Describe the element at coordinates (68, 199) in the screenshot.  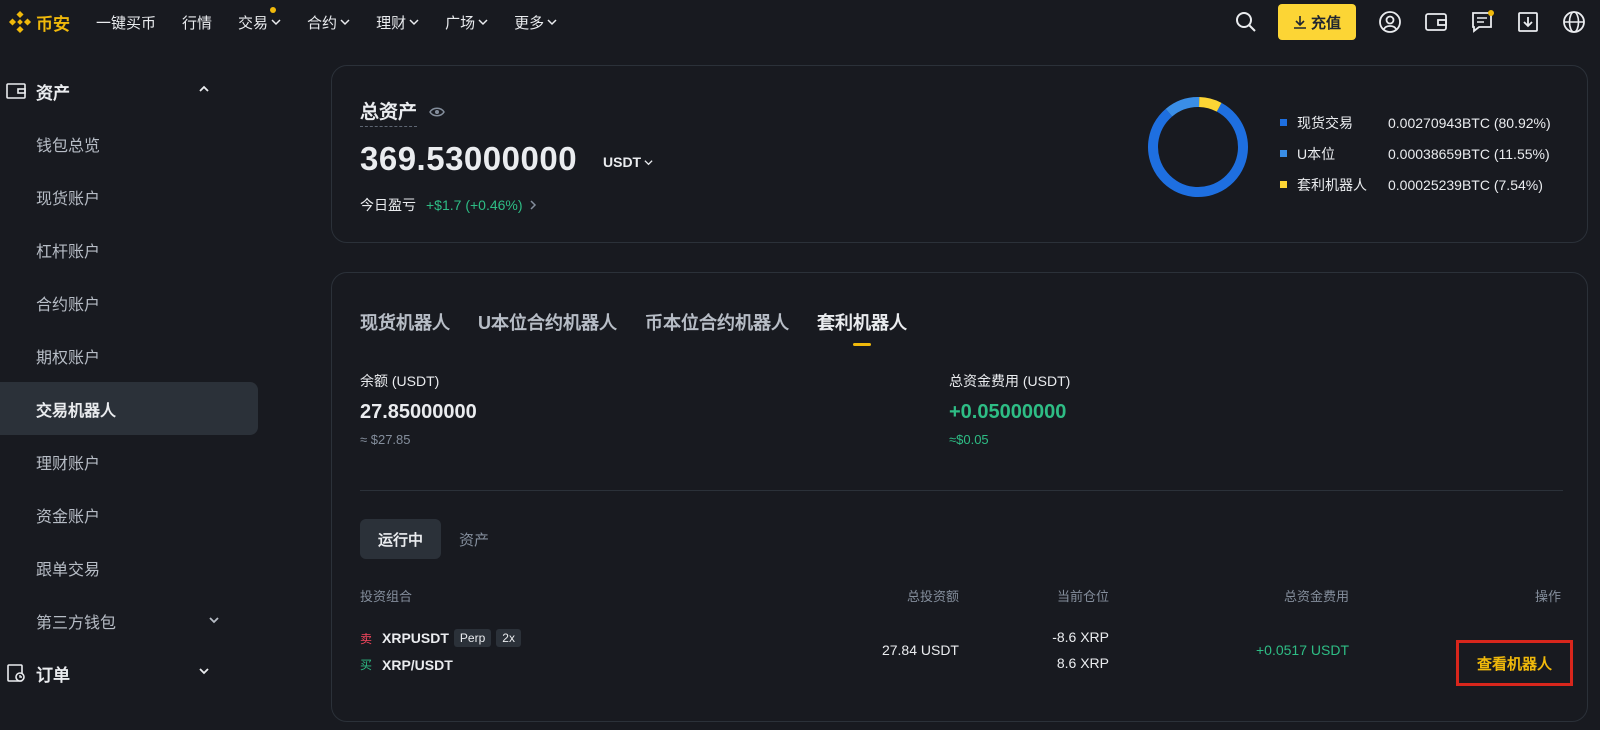
I see `sidebar-item-label: 现货账户` at that location.